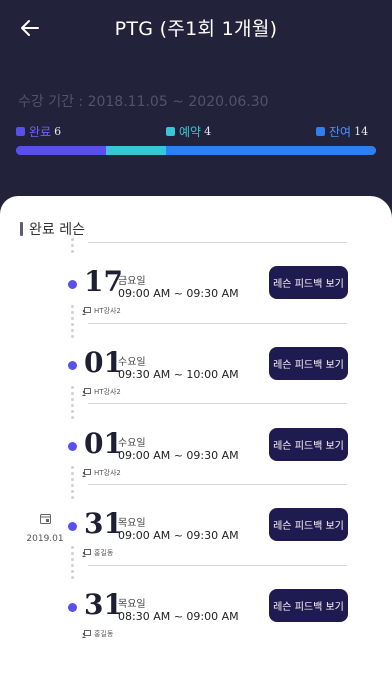 This screenshot has height=696, width=392. What do you see at coordinates (132, 281) in the screenshot?
I see `lesson-weekday: 금요일` at bounding box center [132, 281].